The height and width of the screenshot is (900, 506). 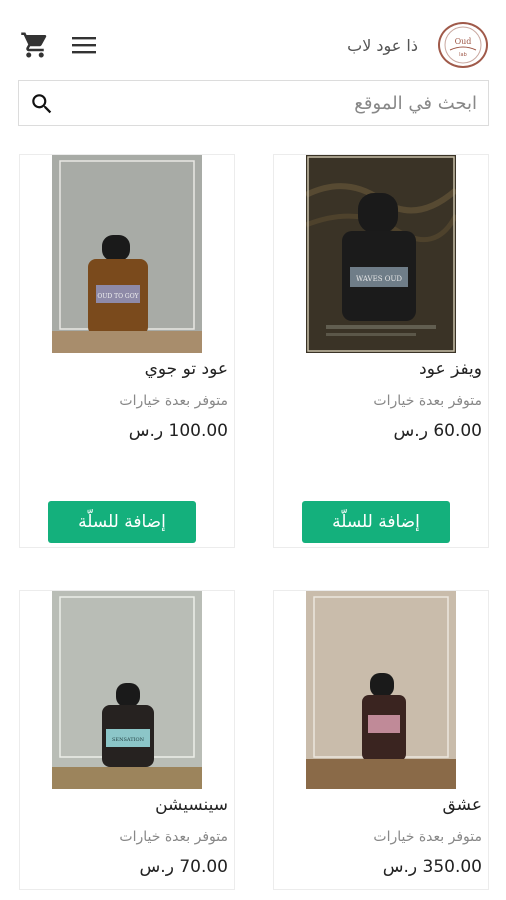 What do you see at coordinates (186, 369) in the screenshot?
I see `product-name: عود تو جوي` at bounding box center [186, 369].